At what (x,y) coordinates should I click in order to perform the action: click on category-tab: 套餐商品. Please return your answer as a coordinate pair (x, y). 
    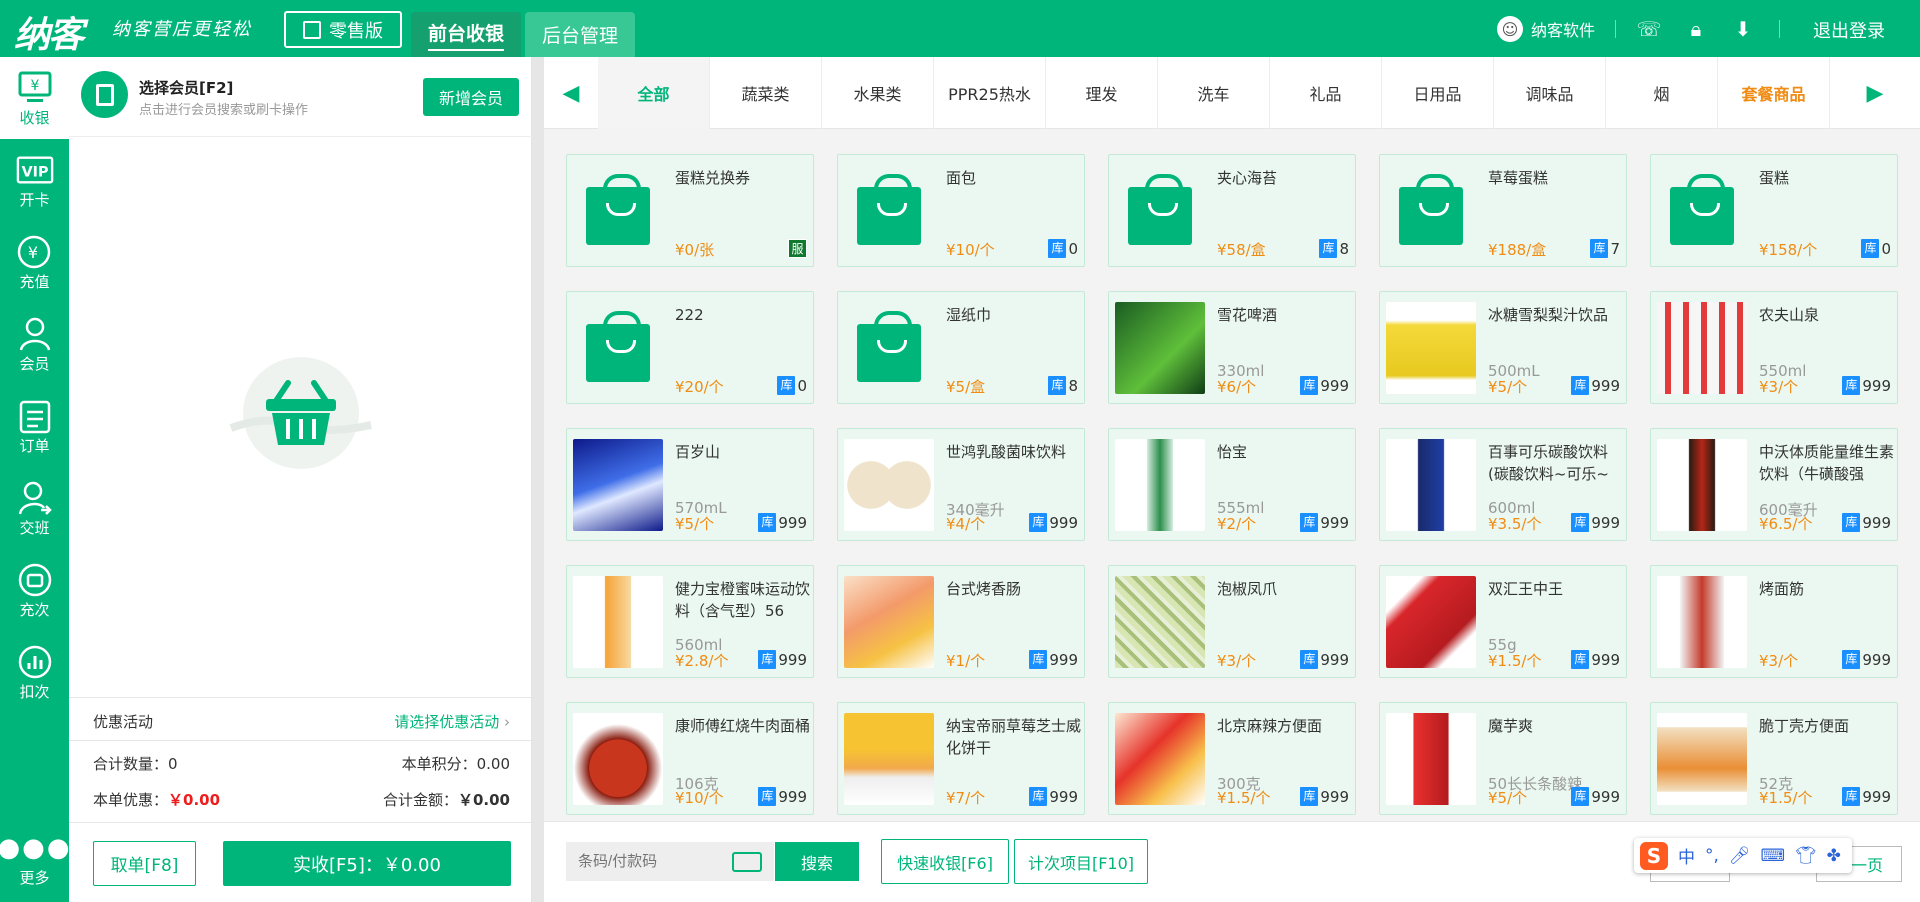
    Looking at the image, I should click on (1774, 93).